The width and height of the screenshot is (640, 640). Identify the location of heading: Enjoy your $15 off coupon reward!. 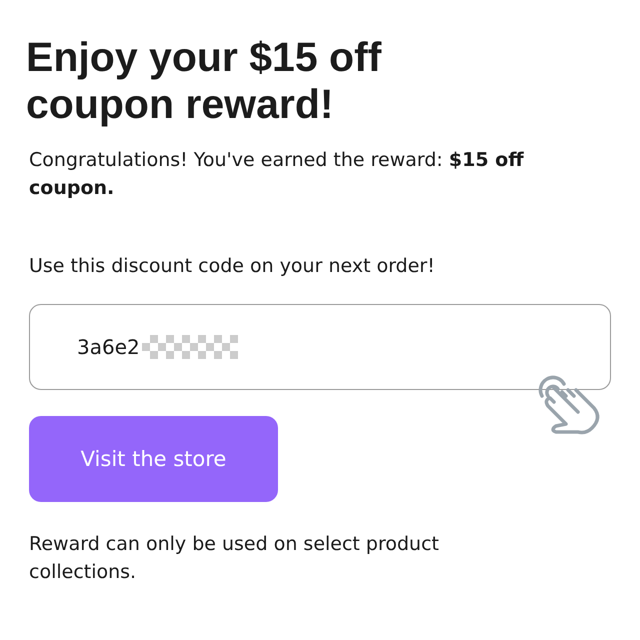
(204, 81).